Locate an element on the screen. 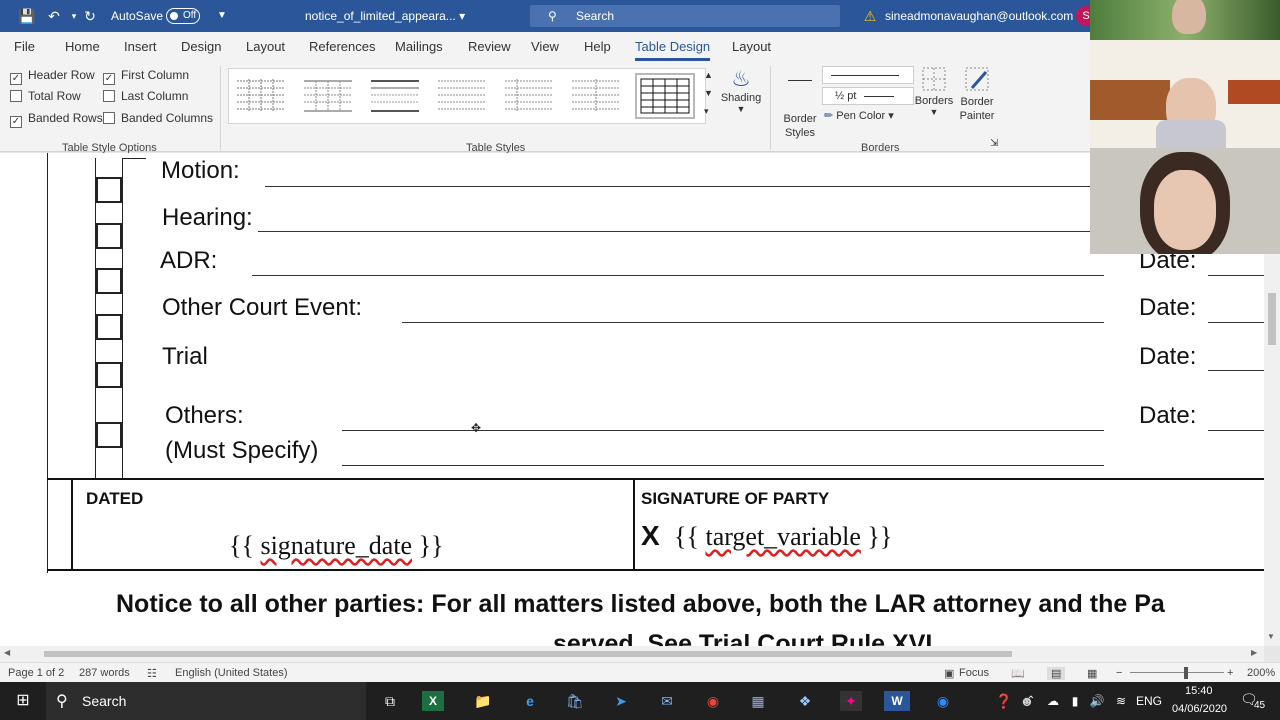 This screenshot has width=1280, height=720. gallery-scroll-down-icon: ▼ is located at coordinates (708, 93).